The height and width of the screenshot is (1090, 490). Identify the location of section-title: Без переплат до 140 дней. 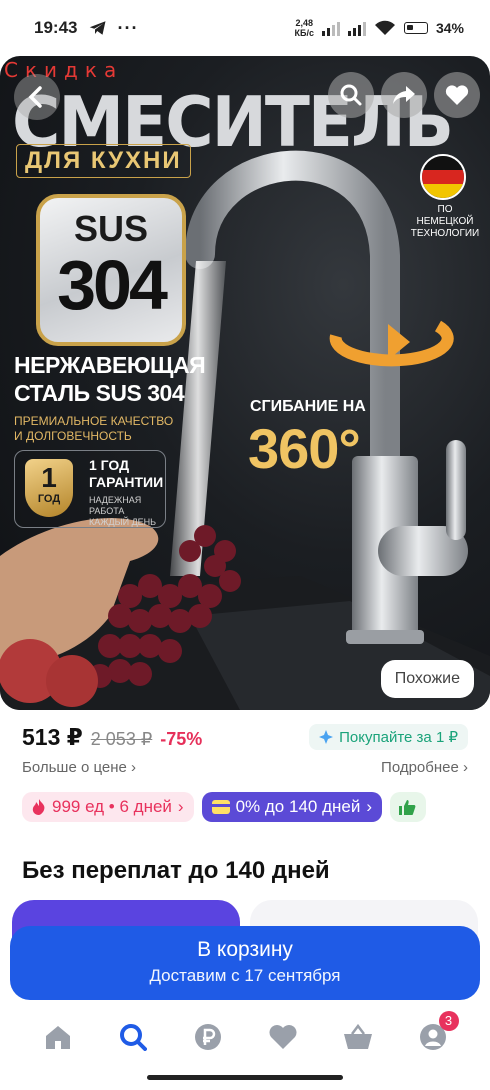
(176, 870).